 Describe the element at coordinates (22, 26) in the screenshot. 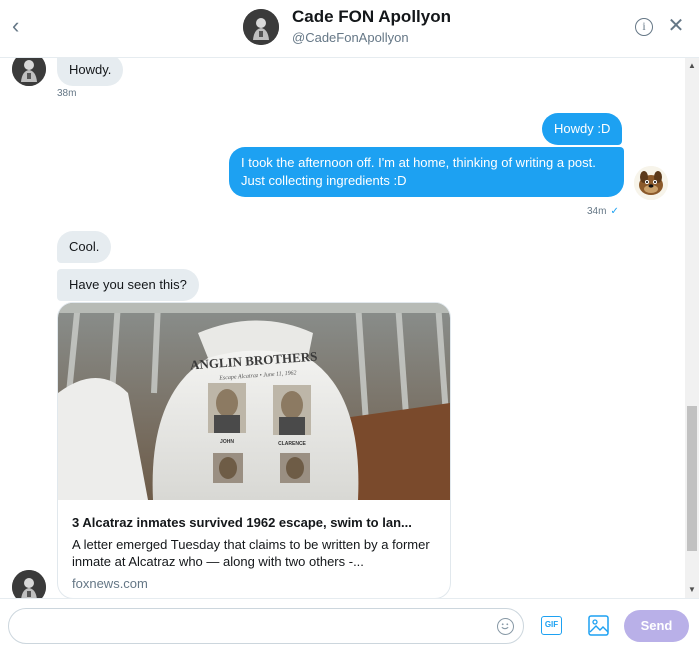

I see `back-icon: ‹` at that location.